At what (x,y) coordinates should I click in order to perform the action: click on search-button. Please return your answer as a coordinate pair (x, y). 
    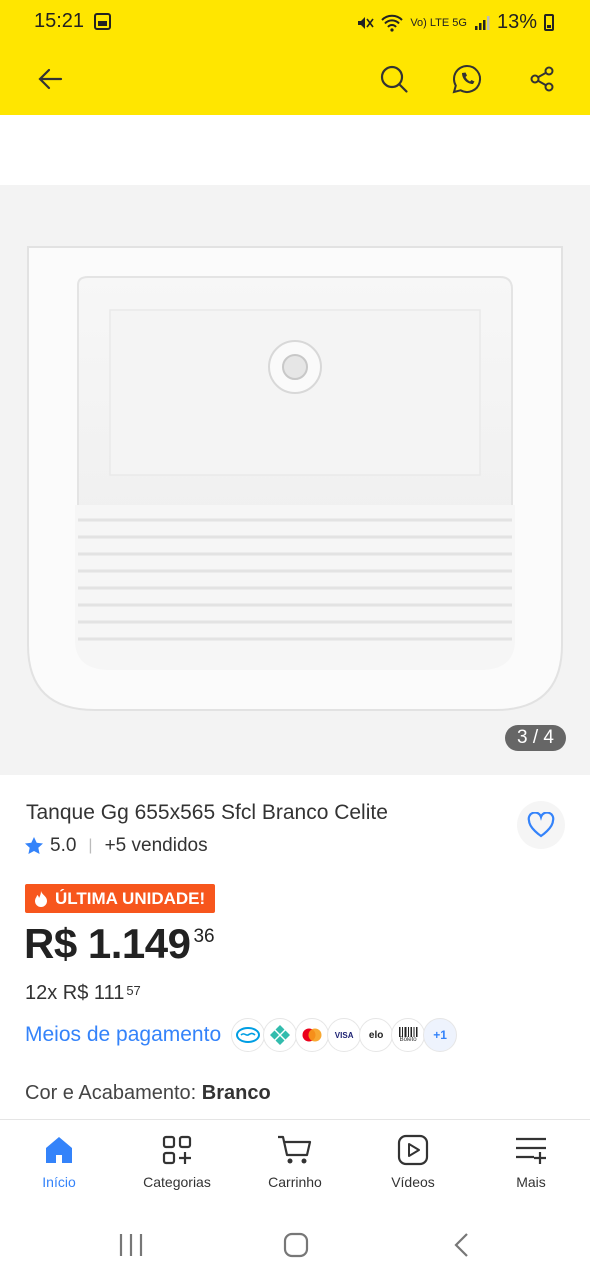
    Looking at the image, I should click on (394, 79).